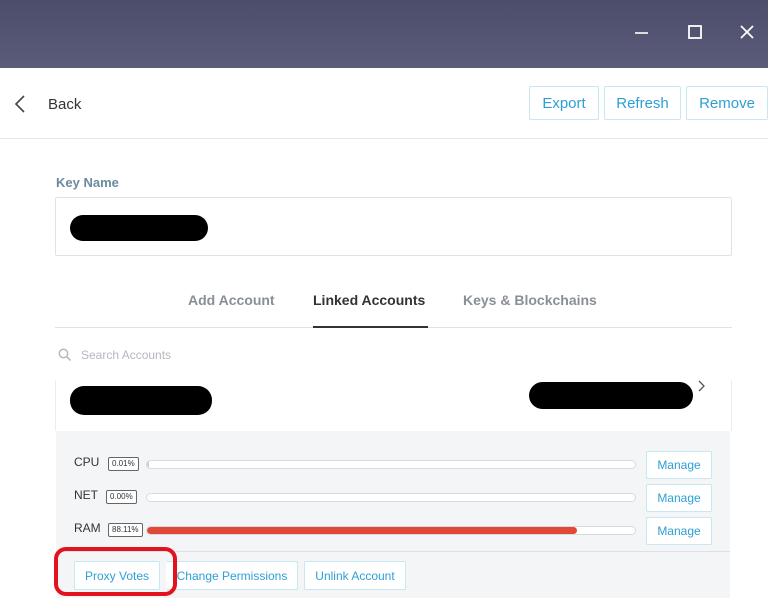  I want to click on redacted-key-name, so click(139, 228).